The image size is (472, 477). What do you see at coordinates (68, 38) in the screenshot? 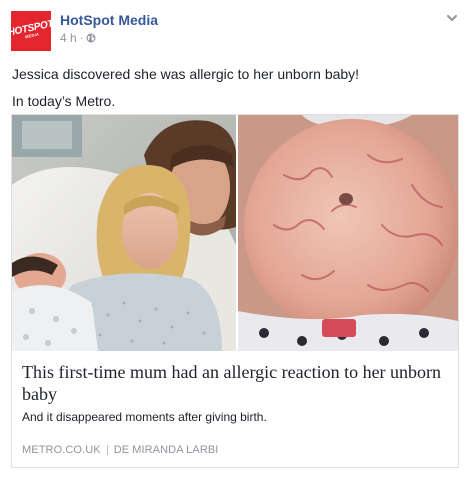
I see `post-timestamp: 4 h` at bounding box center [68, 38].